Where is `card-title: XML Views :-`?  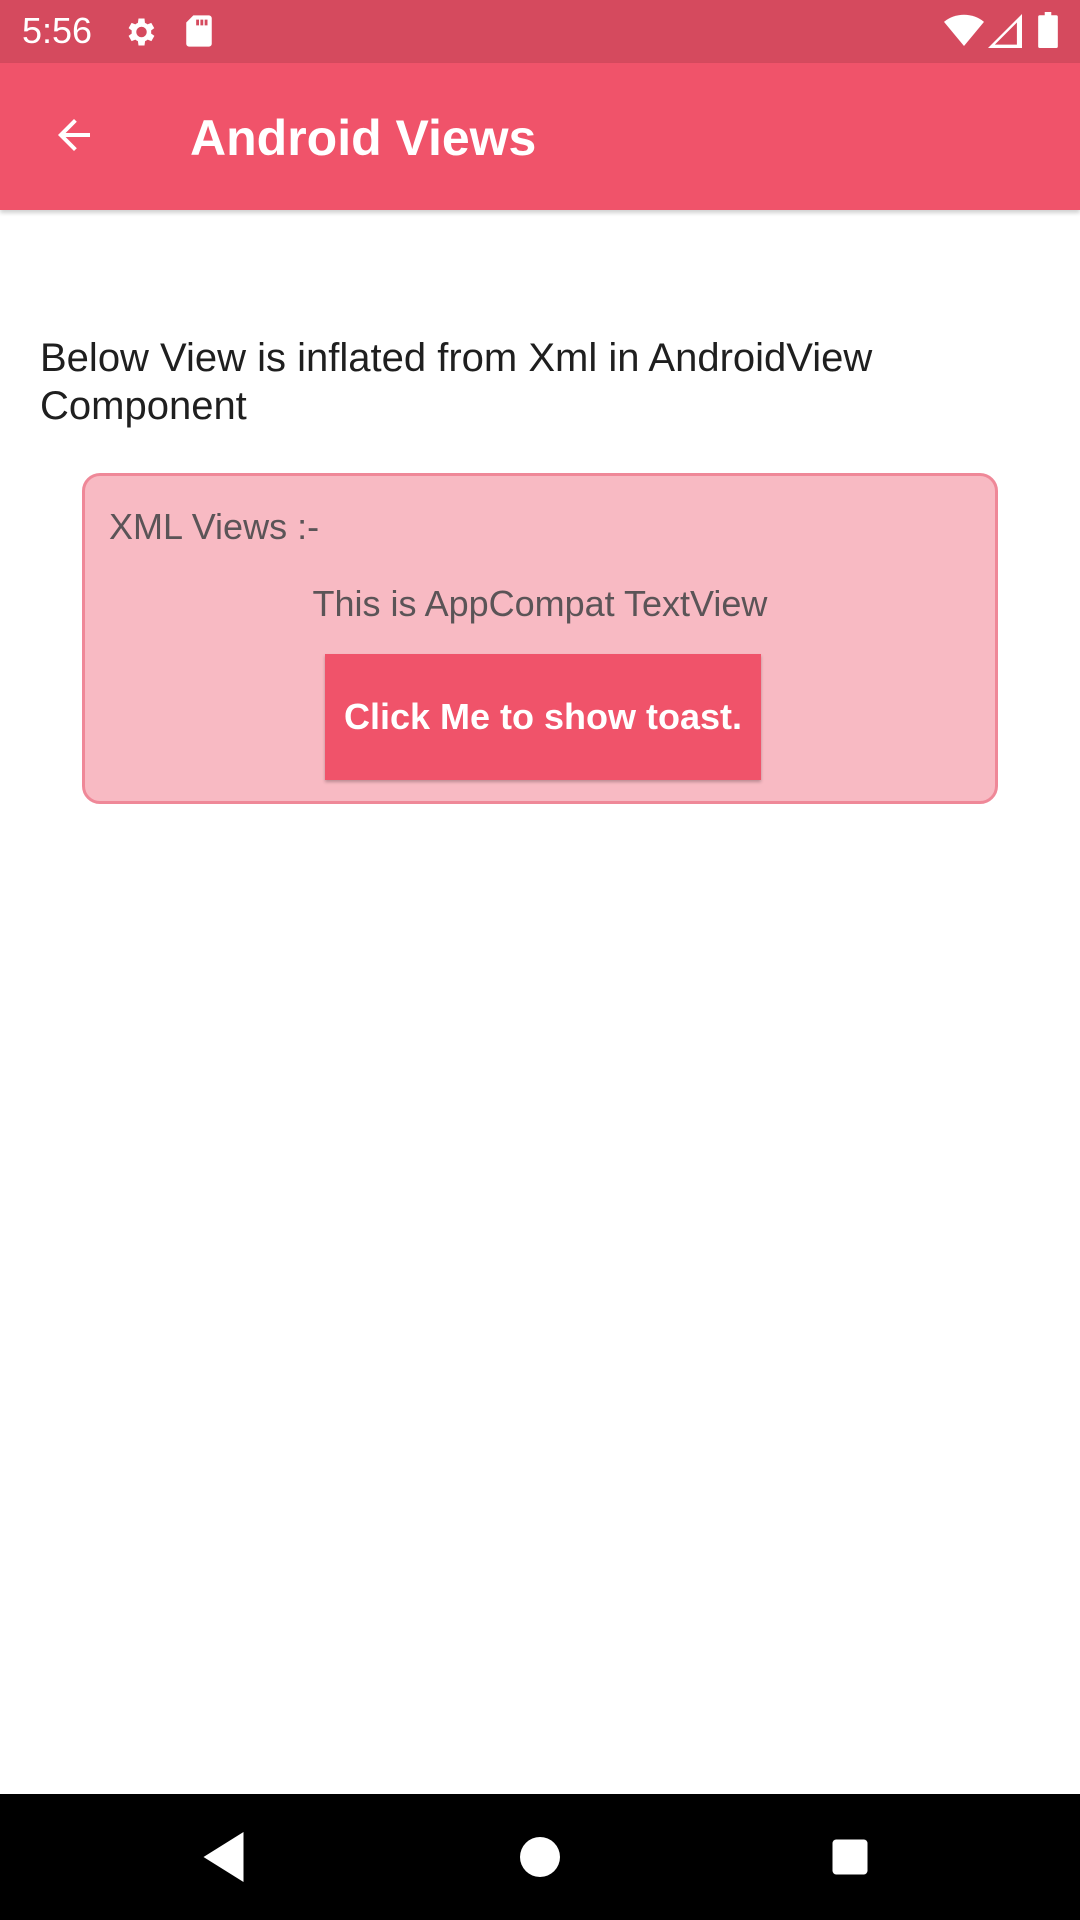
card-title: XML Views :- is located at coordinates (214, 526).